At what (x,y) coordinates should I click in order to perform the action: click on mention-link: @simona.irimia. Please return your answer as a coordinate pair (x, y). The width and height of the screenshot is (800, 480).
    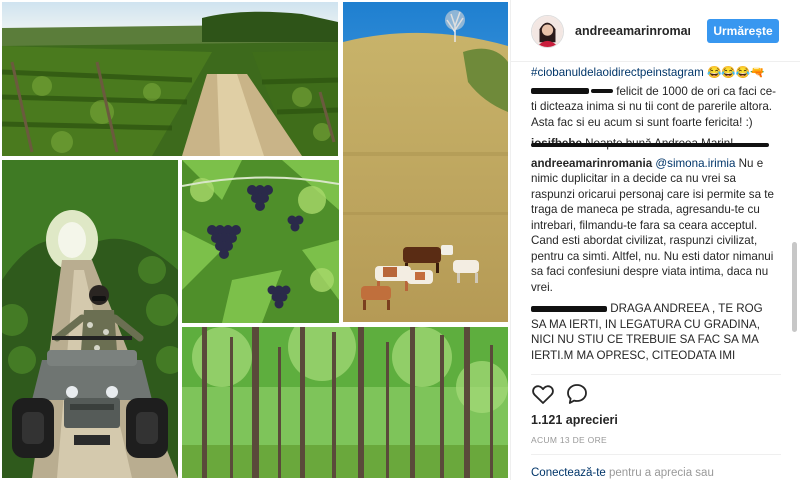
    Looking at the image, I should click on (695, 163).